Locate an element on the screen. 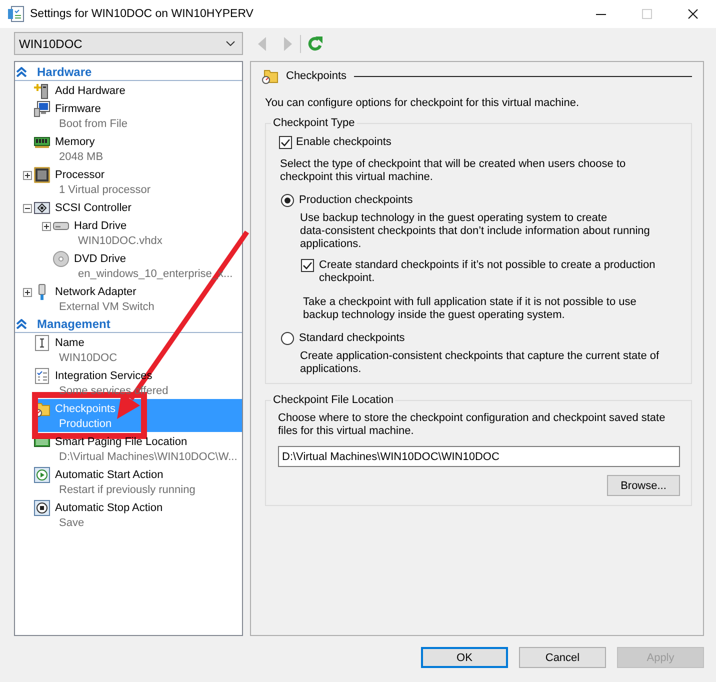 The image size is (716, 682). note-text: Take a checkpoint with full application state if it is not possible to use backup technology inside the guest operating system. is located at coordinates (470, 309).